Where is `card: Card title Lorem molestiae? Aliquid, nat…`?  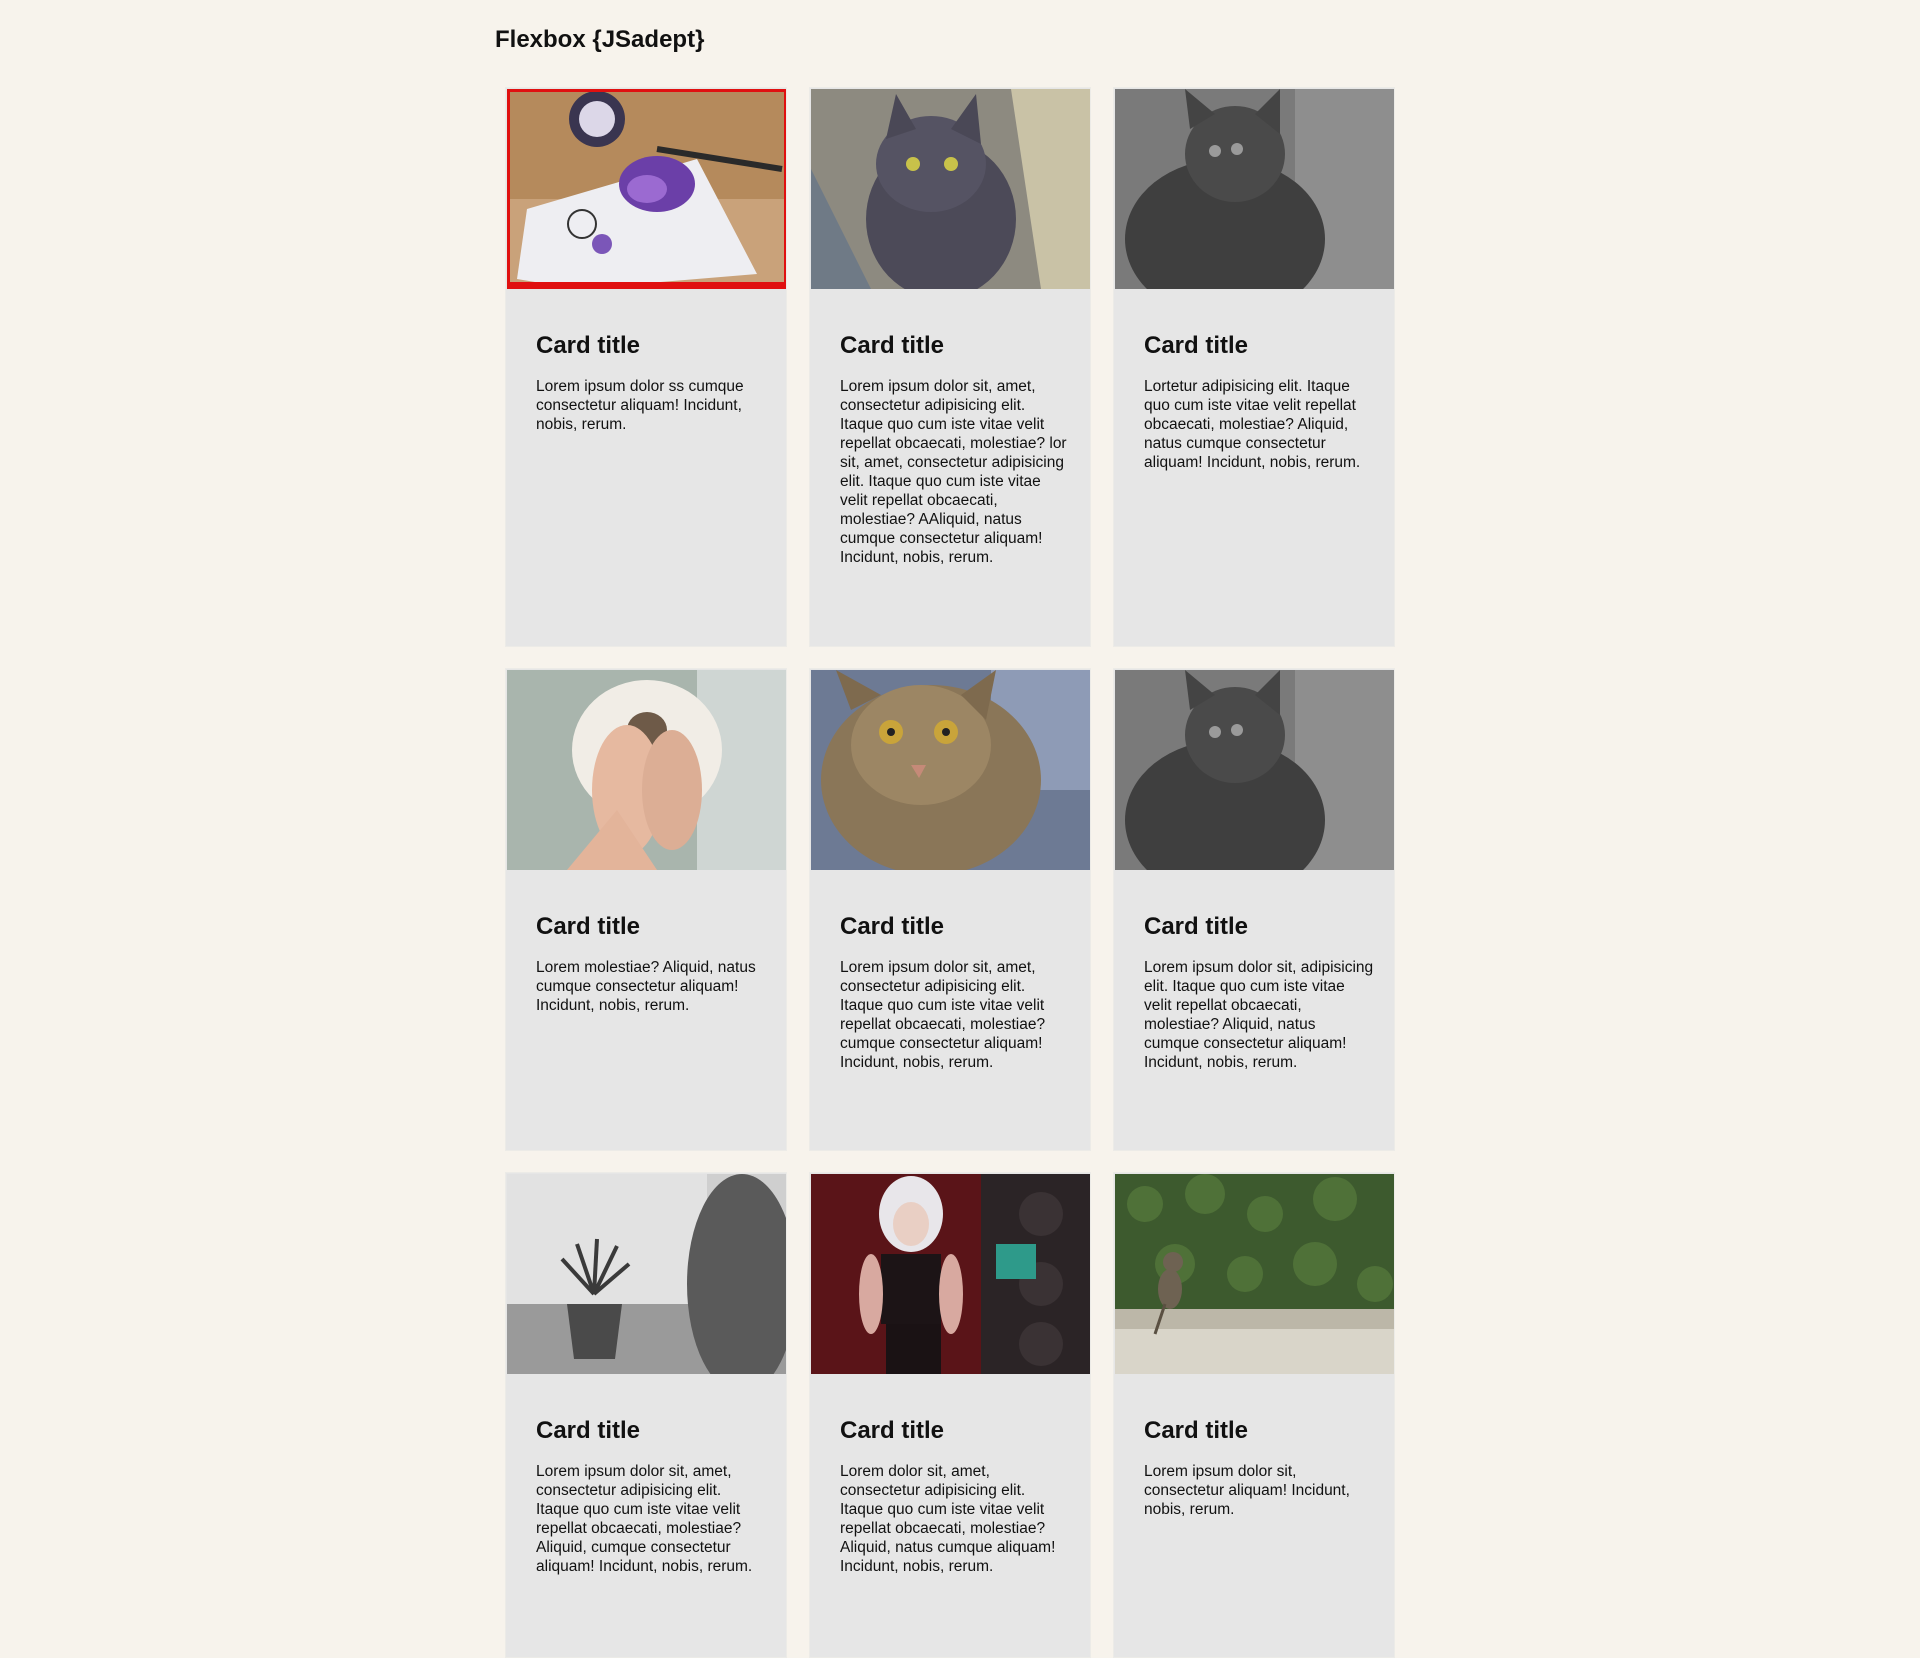 card: Card title Lorem molestiae? Aliquid, nat… is located at coordinates (646, 909).